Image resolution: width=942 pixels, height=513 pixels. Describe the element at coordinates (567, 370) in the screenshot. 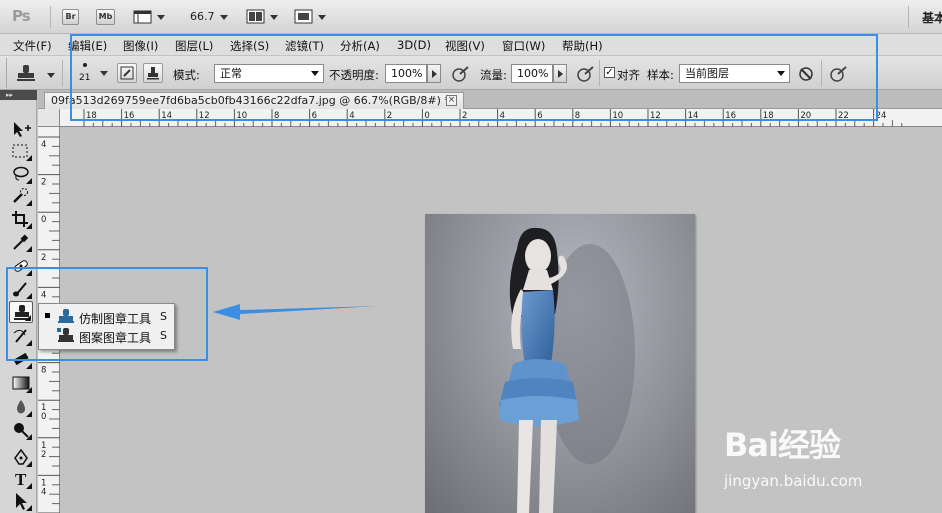

I see `photo-figure` at that location.